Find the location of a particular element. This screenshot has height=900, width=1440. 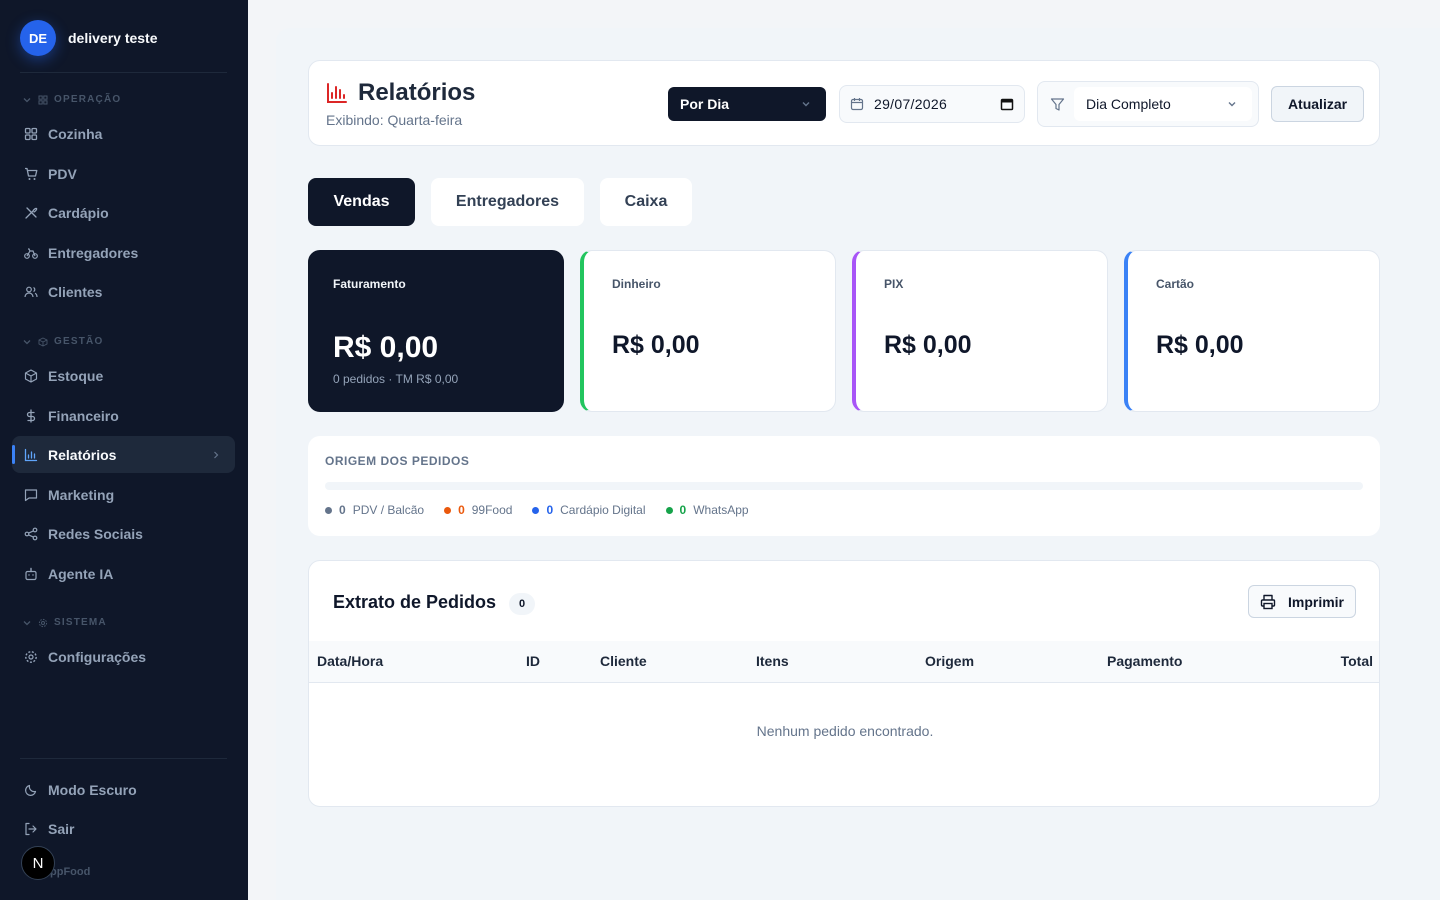

column-header: Pagamento is located at coordinates (1144, 661).